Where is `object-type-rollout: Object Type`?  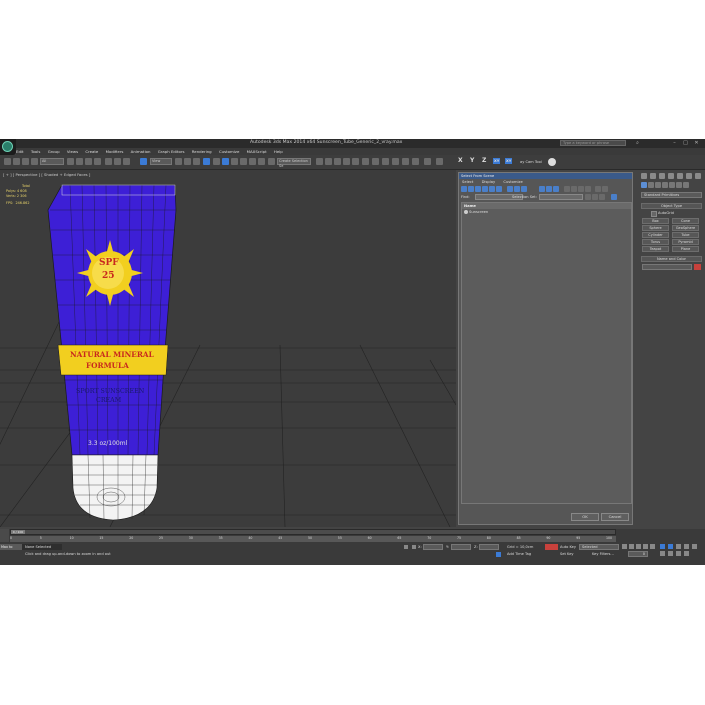
object-type-rollout: Object Type is located at coordinates (671, 206).